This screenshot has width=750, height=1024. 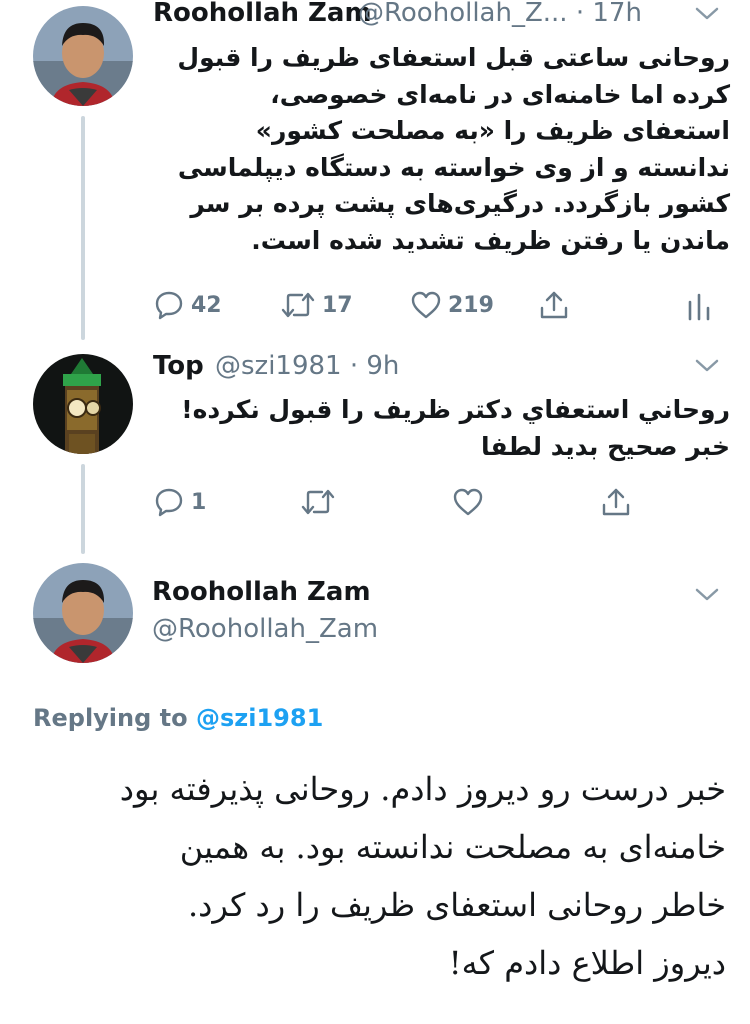 What do you see at coordinates (455, 409) in the screenshot?
I see `tweet-text-line: روحاني استعفاي دكتر ظريف را قبول نكرده!` at bounding box center [455, 409].